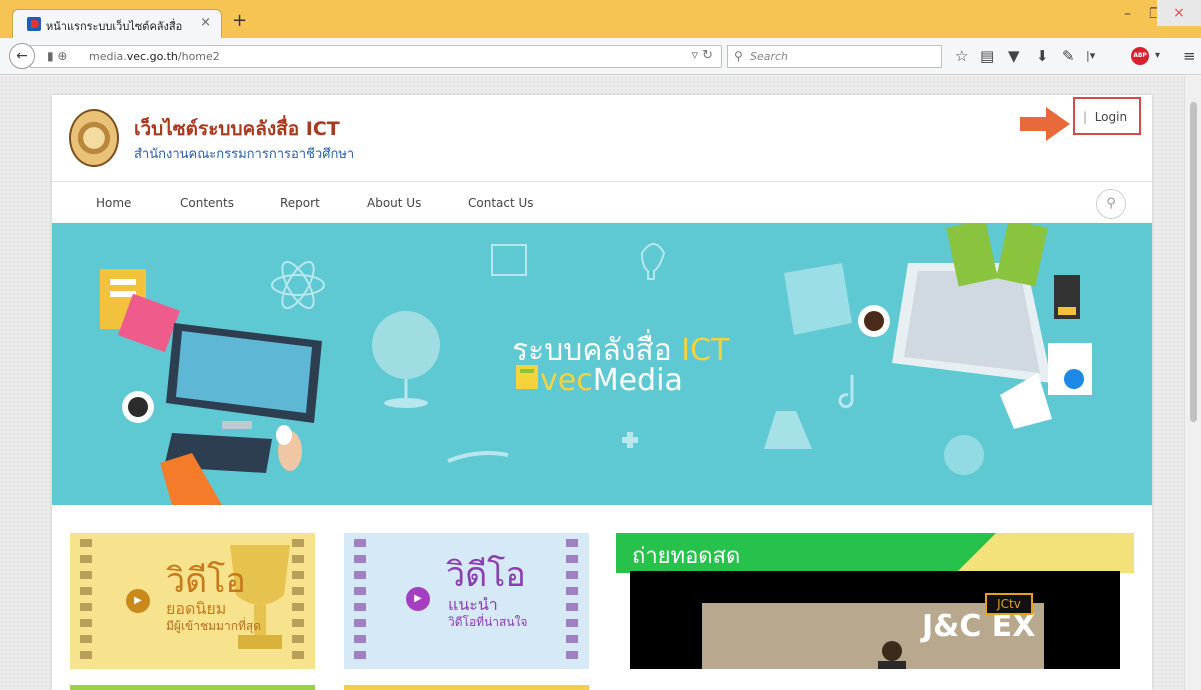  Describe the element at coordinates (1068, 56) in the screenshot. I see `extension-icon: ✎` at that location.